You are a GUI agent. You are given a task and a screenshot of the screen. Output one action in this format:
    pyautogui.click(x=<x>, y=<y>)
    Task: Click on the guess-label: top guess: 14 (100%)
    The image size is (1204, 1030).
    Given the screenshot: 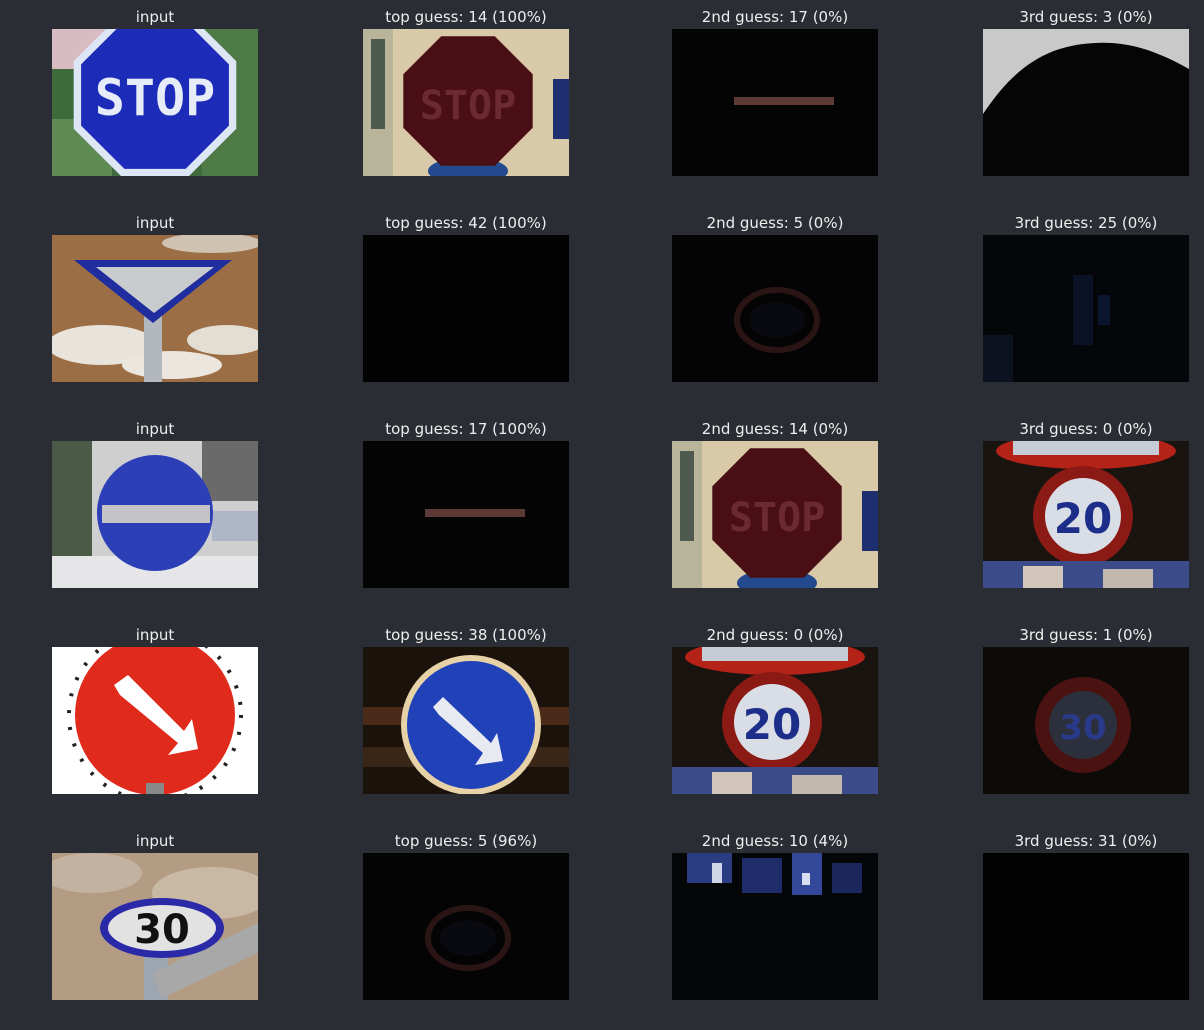 What is the action you would take?
    pyautogui.click(x=466, y=17)
    